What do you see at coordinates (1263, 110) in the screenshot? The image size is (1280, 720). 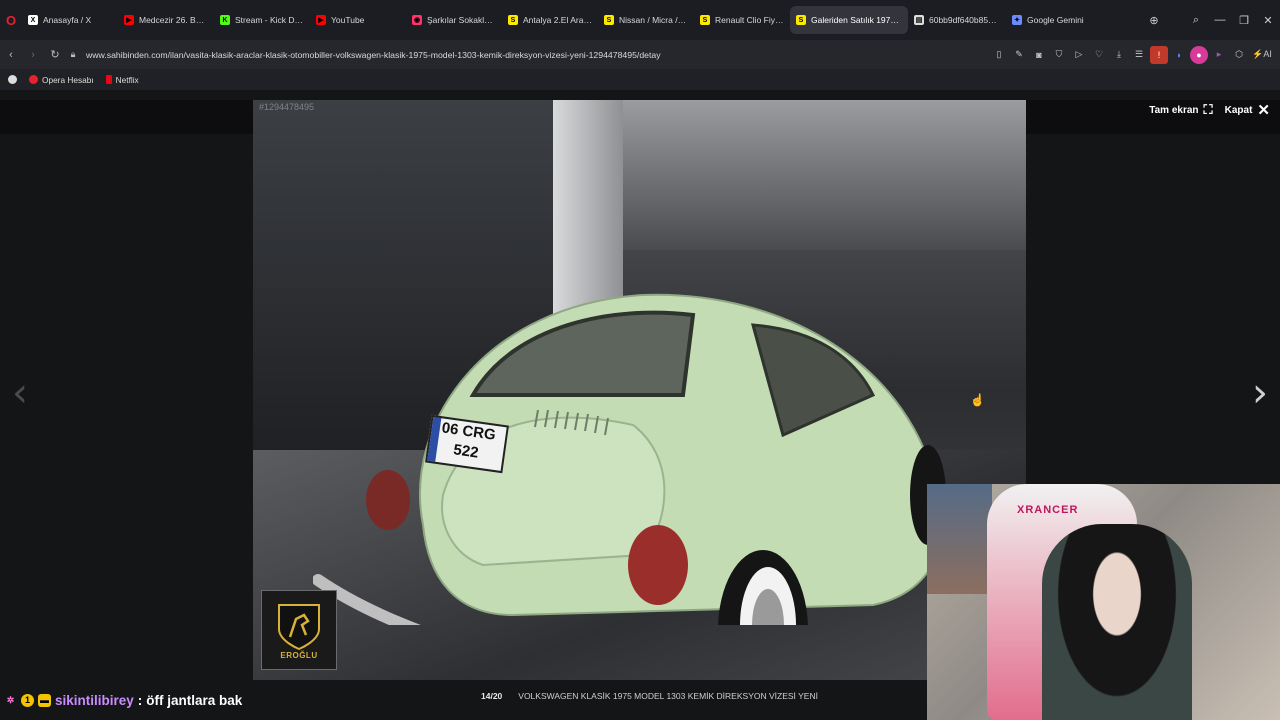 I see `close-icon: ✕` at bounding box center [1263, 110].